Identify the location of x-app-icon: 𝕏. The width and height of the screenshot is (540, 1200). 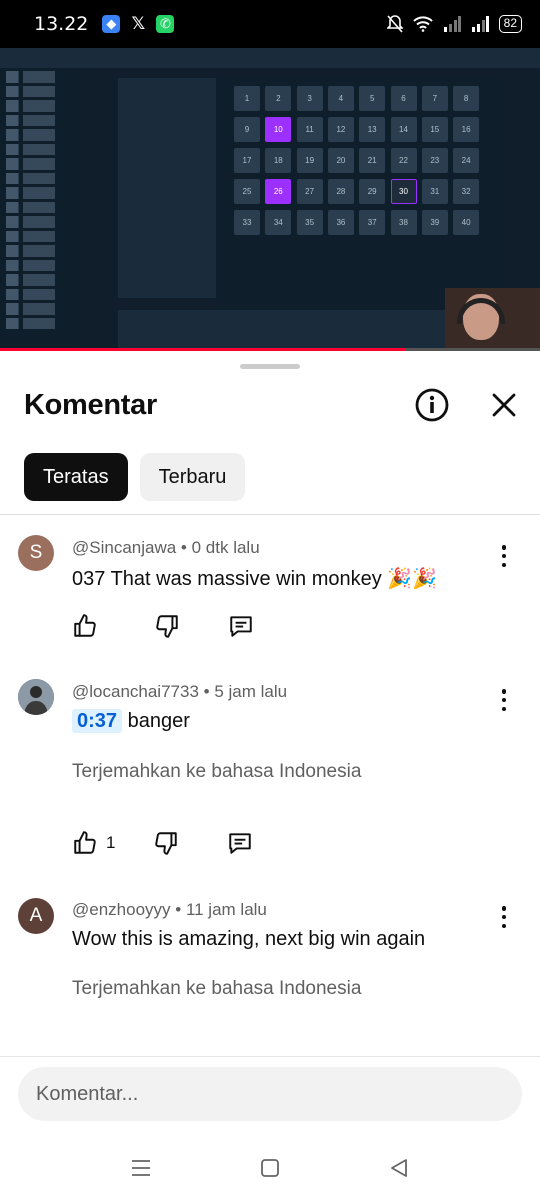
(138, 23).